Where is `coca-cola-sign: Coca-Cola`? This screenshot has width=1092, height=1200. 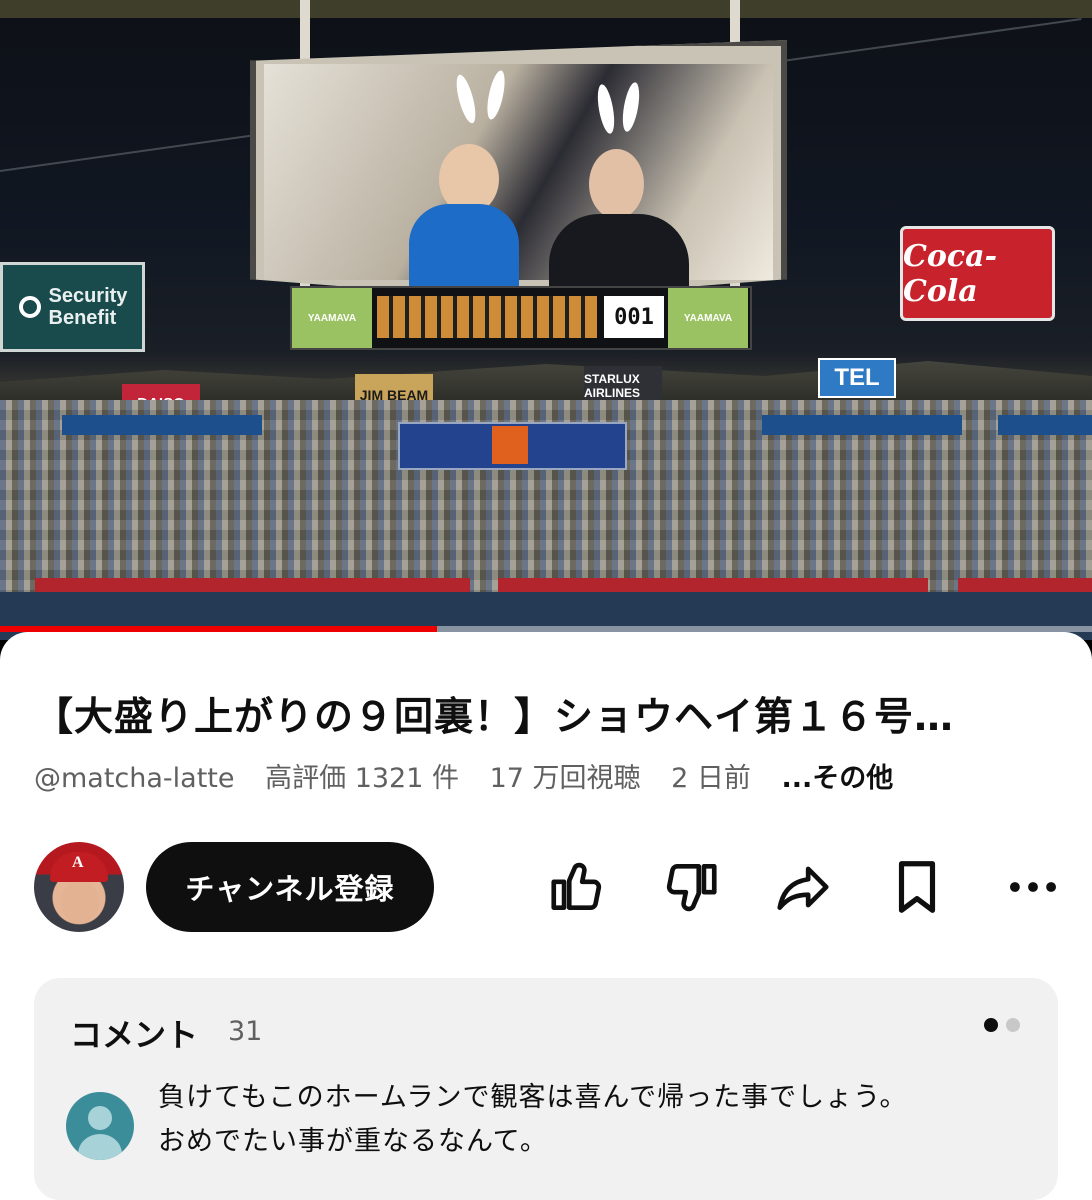
coca-cola-sign: Coca-Cola is located at coordinates (977, 273).